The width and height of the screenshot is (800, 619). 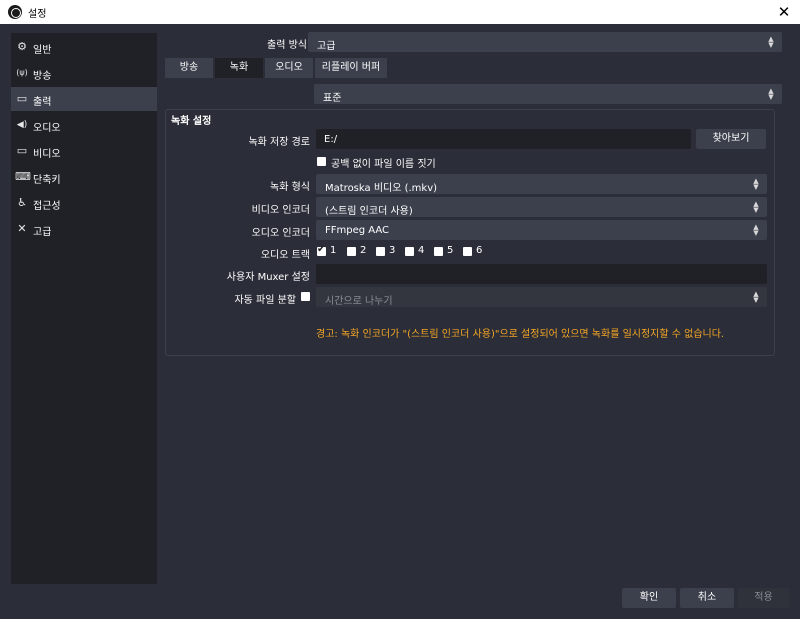 What do you see at coordinates (22, 46) in the screenshot?
I see `gear-icon: ⚙` at bounding box center [22, 46].